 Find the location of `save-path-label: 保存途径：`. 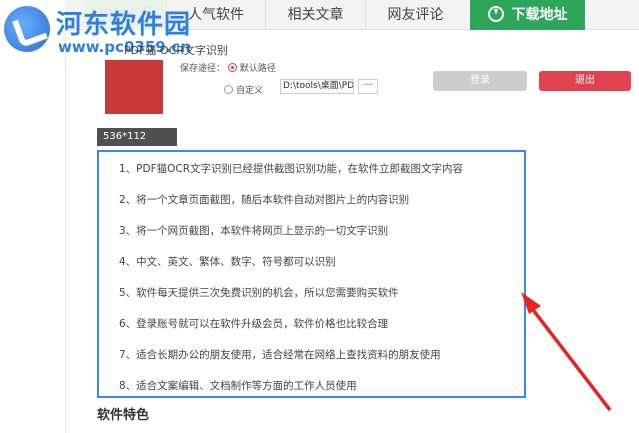

save-path-label: 保存途径： is located at coordinates (203, 69).